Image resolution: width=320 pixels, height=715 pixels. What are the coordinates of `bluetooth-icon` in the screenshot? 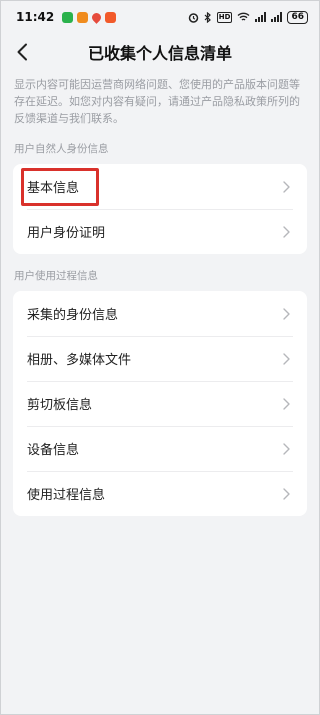 It's located at (207, 17).